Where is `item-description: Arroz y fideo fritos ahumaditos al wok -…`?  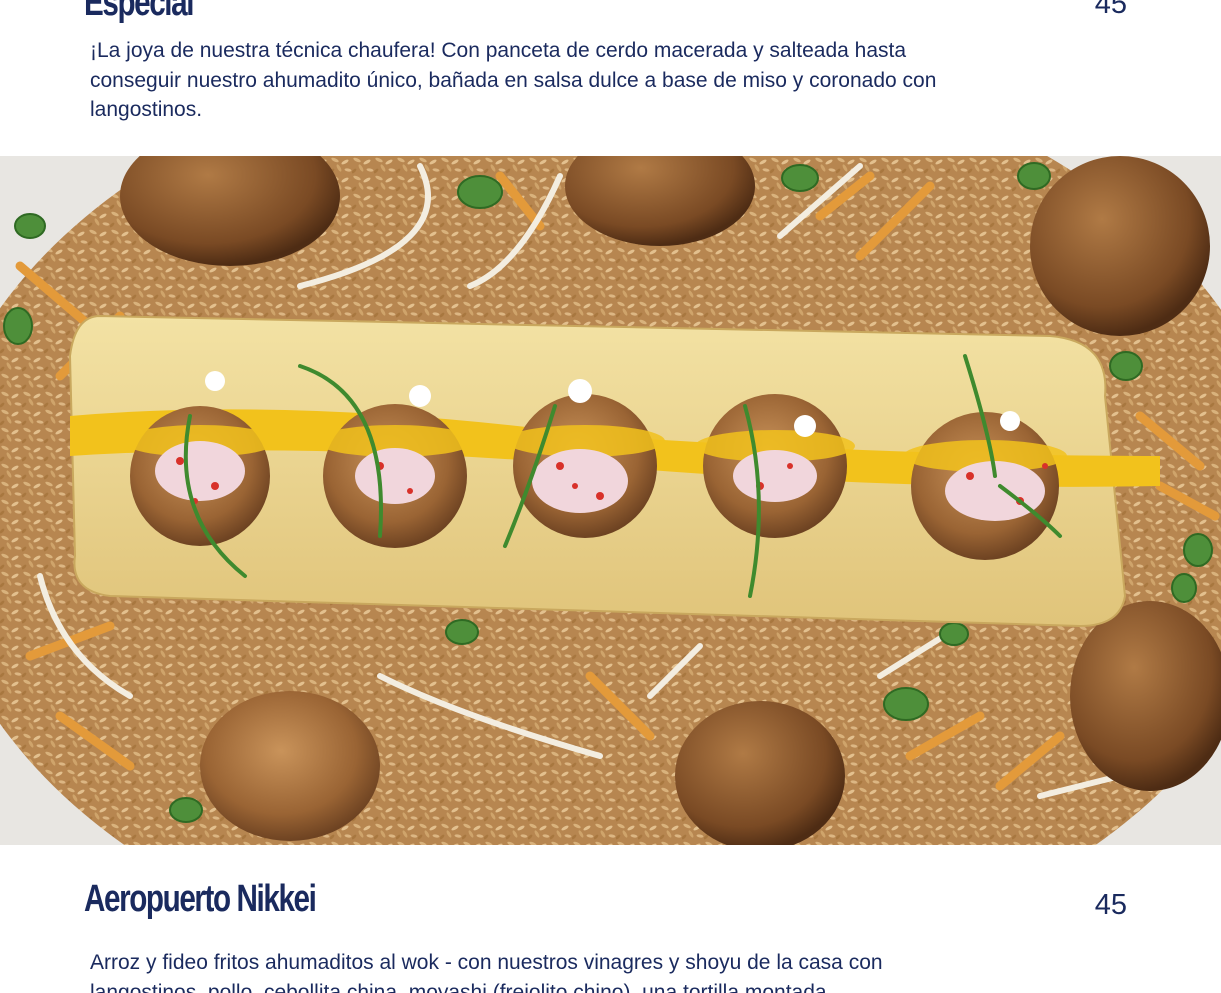
item-description: Arroz y fideo fritos ahumaditos al wok -… is located at coordinates (486, 972).